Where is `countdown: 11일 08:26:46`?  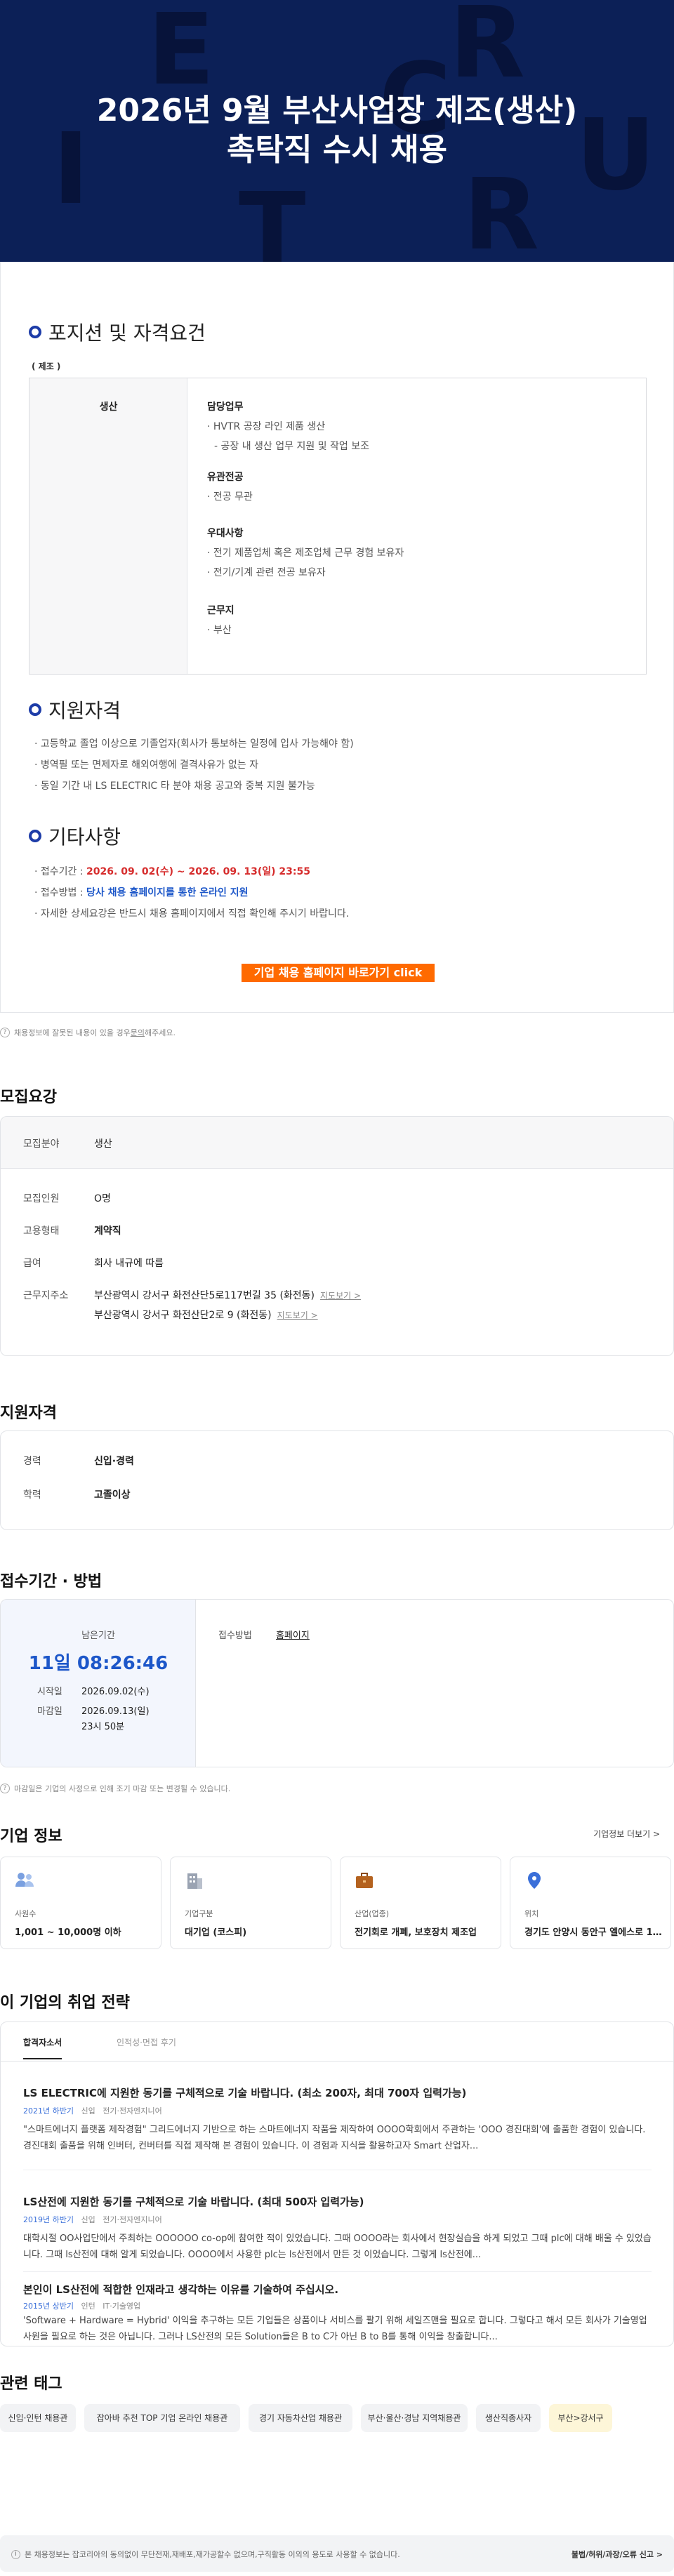 countdown: 11일 08:26:46 is located at coordinates (98, 1664).